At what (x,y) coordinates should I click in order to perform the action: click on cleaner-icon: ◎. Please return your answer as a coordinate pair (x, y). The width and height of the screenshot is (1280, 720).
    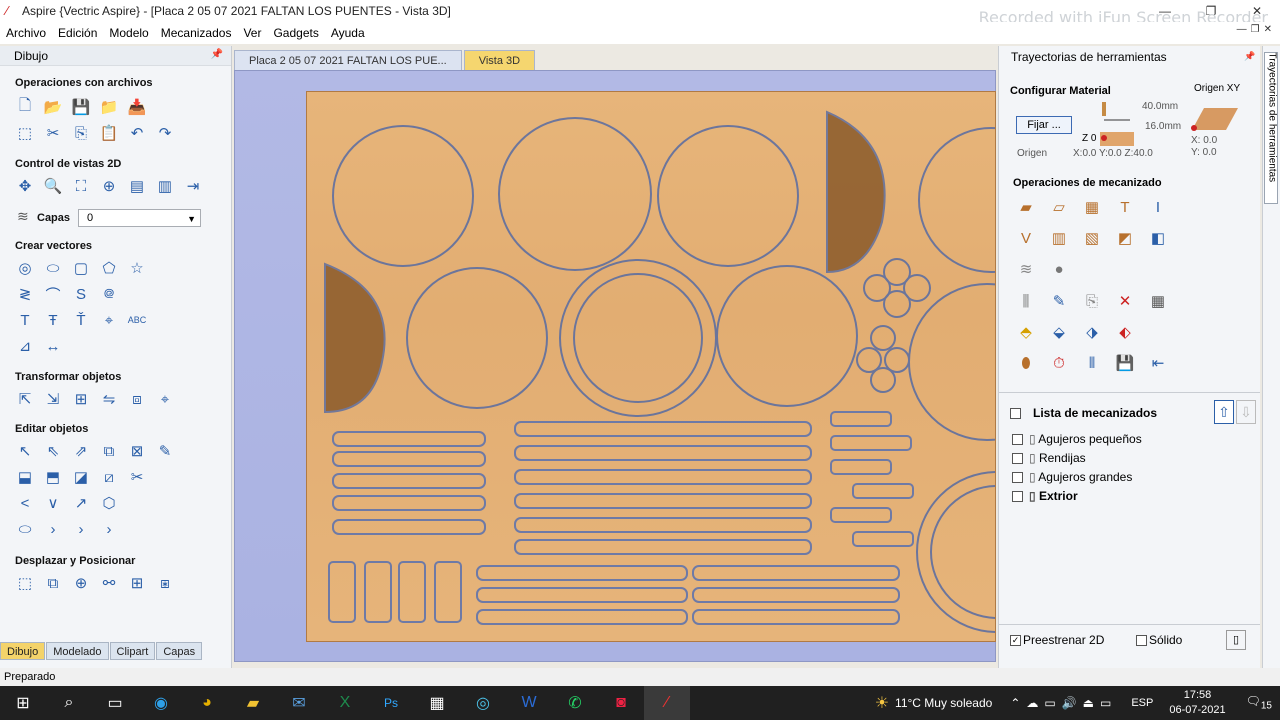
    Looking at the image, I should click on (483, 703).